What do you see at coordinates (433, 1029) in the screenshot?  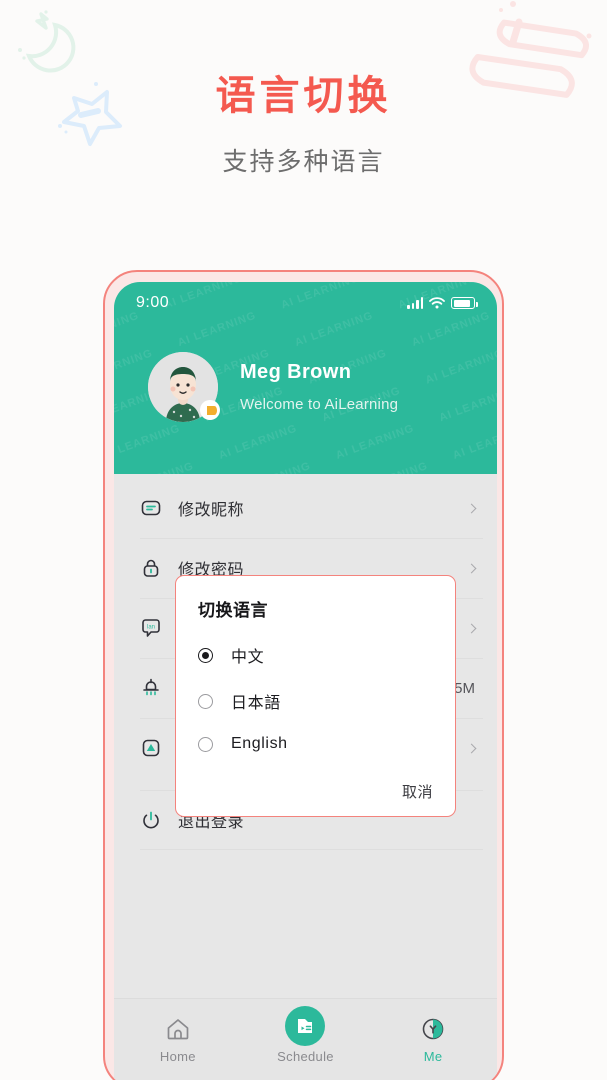 I see `me-icon` at bounding box center [433, 1029].